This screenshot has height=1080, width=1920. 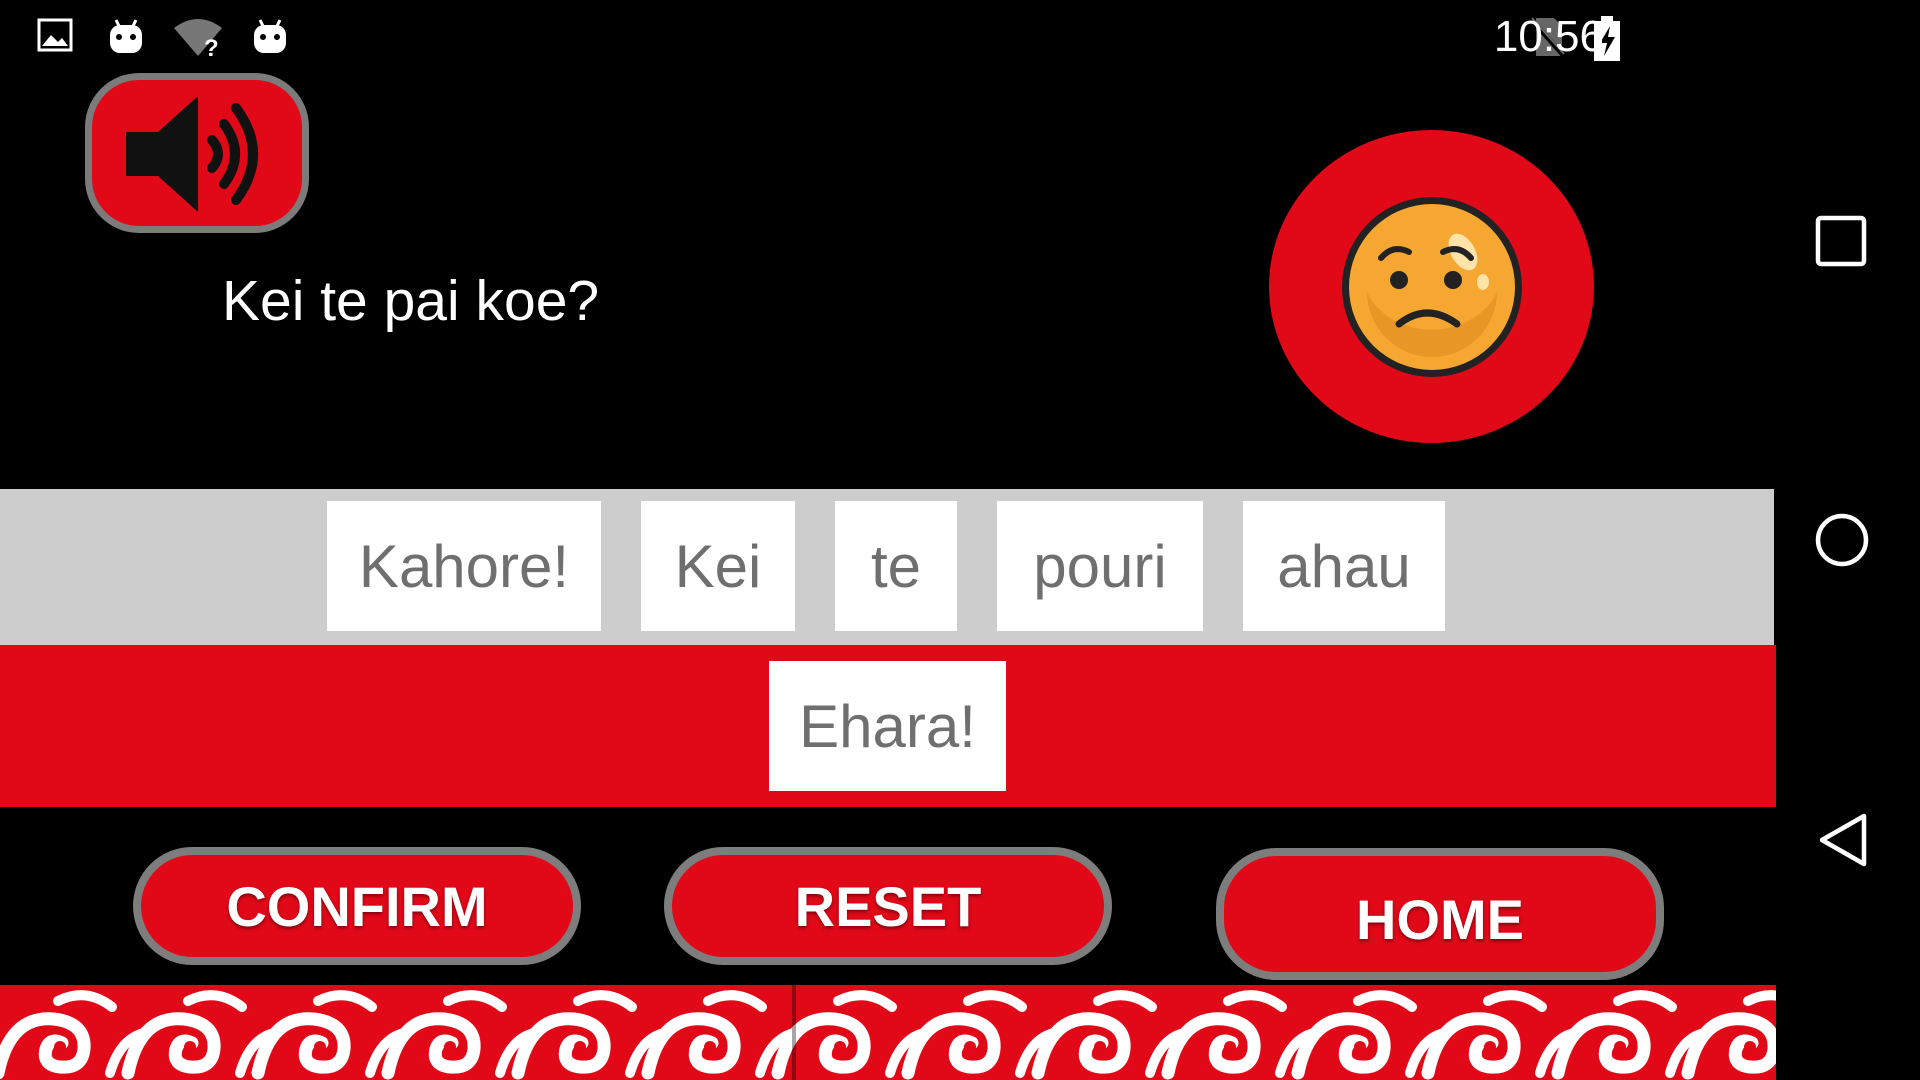 What do you see at coordinates (1344, 566) in the screenshot?
I see `word-tile: ahau` at bounding box center [1344, 566].